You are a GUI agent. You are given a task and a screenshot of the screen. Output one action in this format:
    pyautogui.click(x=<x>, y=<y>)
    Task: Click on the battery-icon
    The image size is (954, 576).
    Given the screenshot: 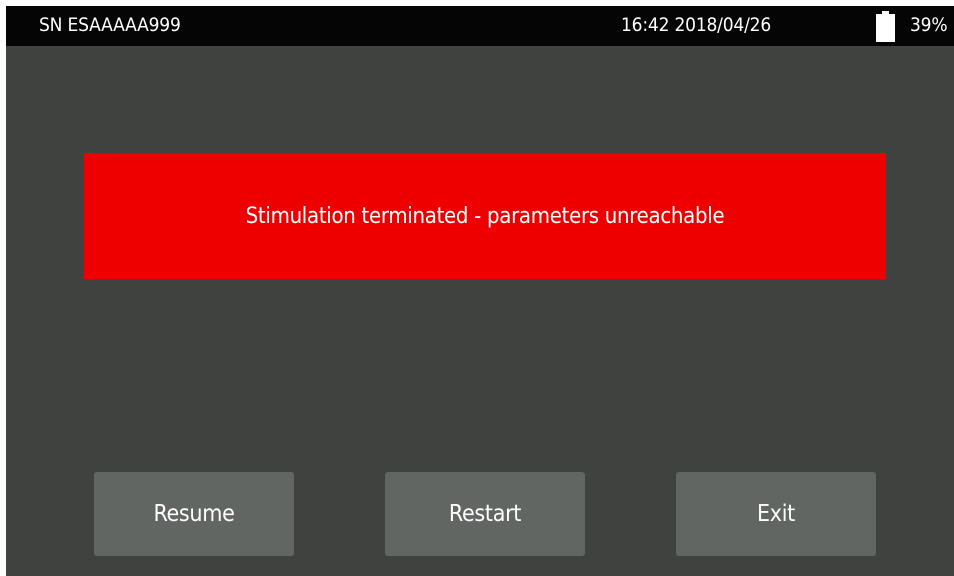 What is the action you would take?
    pyautogui.click(x=885, y=26)
    